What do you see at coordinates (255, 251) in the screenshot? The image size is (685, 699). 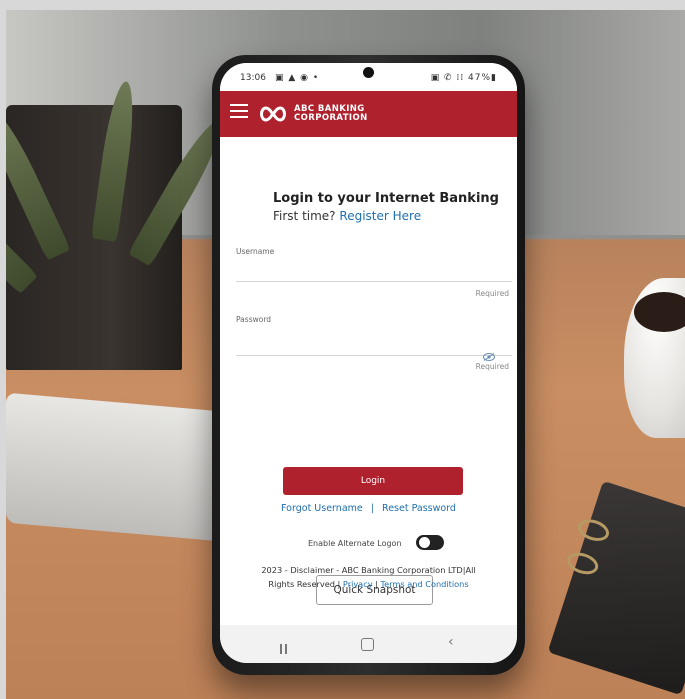 I see `username-label: Username` at bounding box center [255, 251].